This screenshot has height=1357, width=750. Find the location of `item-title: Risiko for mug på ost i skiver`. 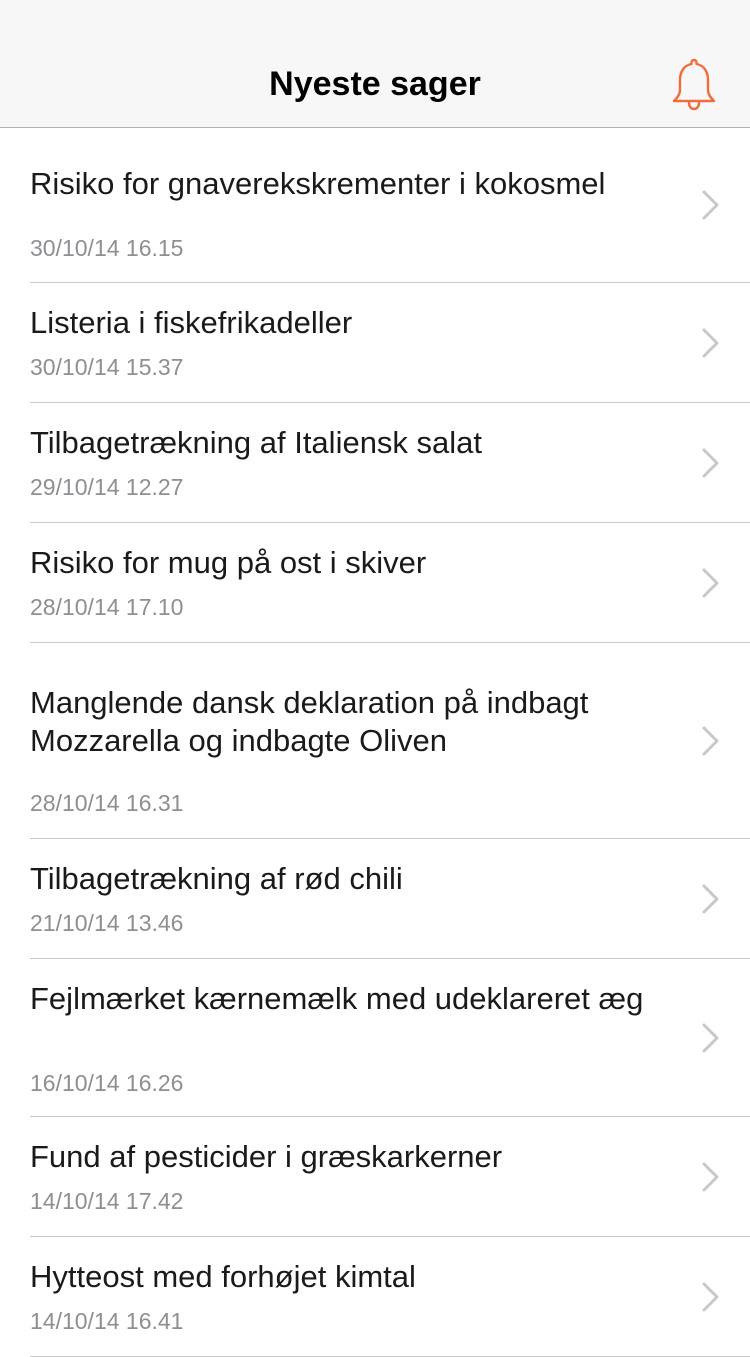

item-title: Risiko for mug på ost i skiver is located at coordinates (228, 562).